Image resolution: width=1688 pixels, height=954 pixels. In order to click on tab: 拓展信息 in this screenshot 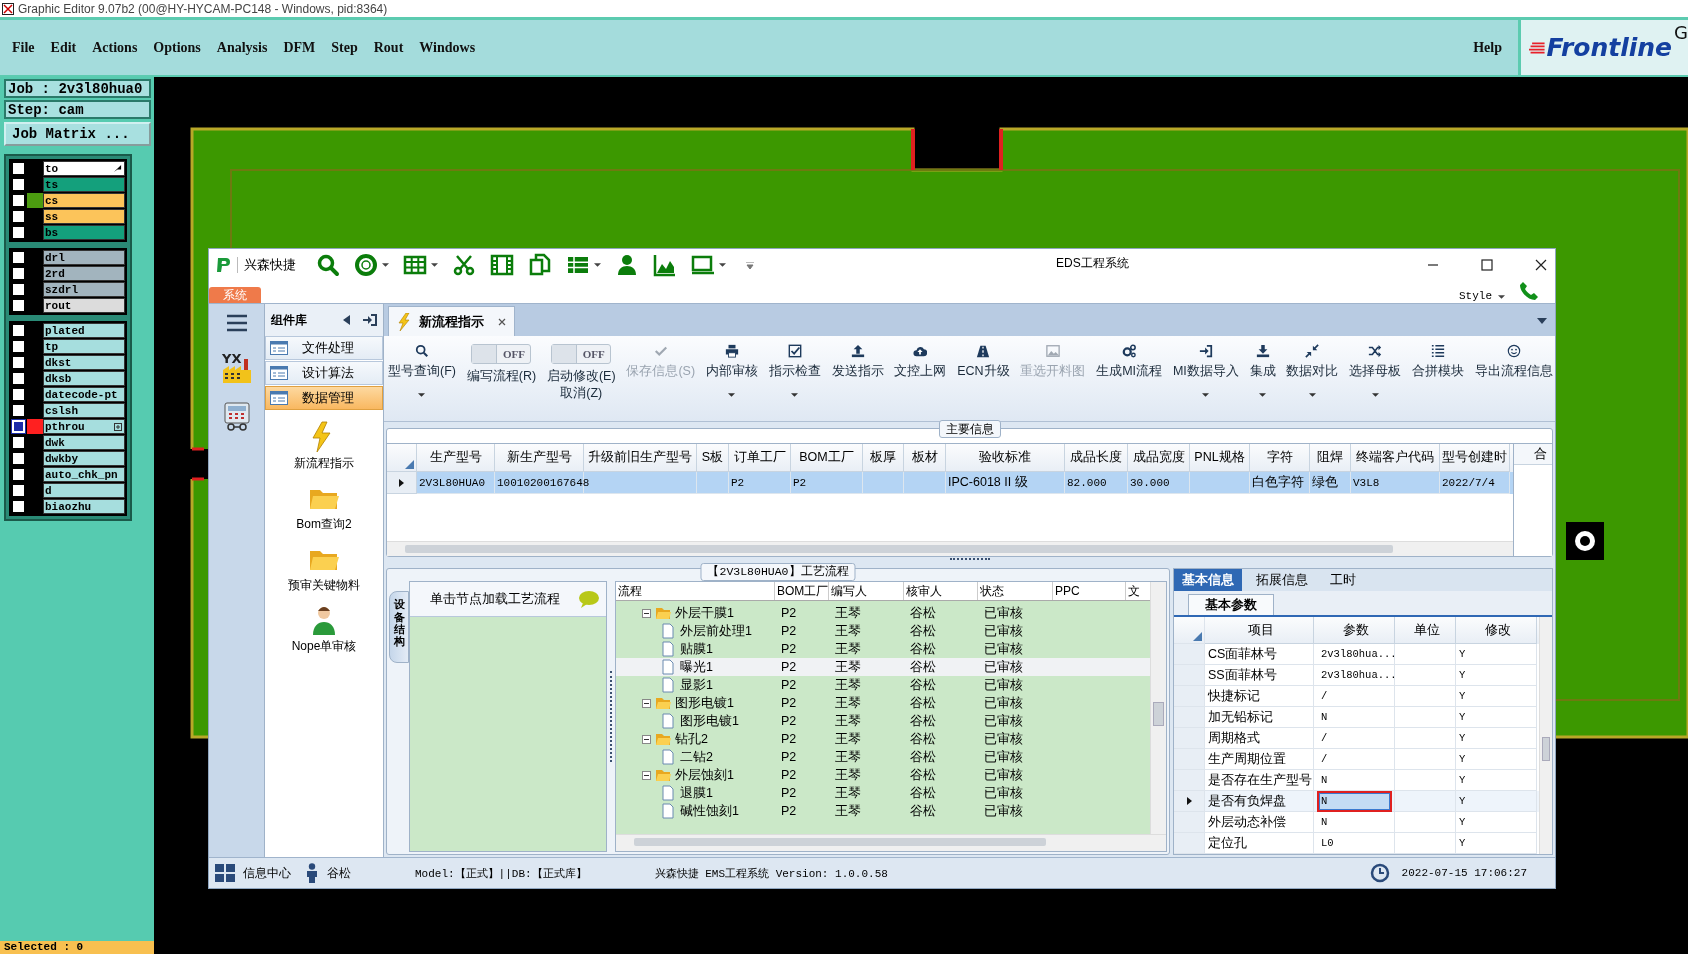, I will do `click(1282, 580)`.